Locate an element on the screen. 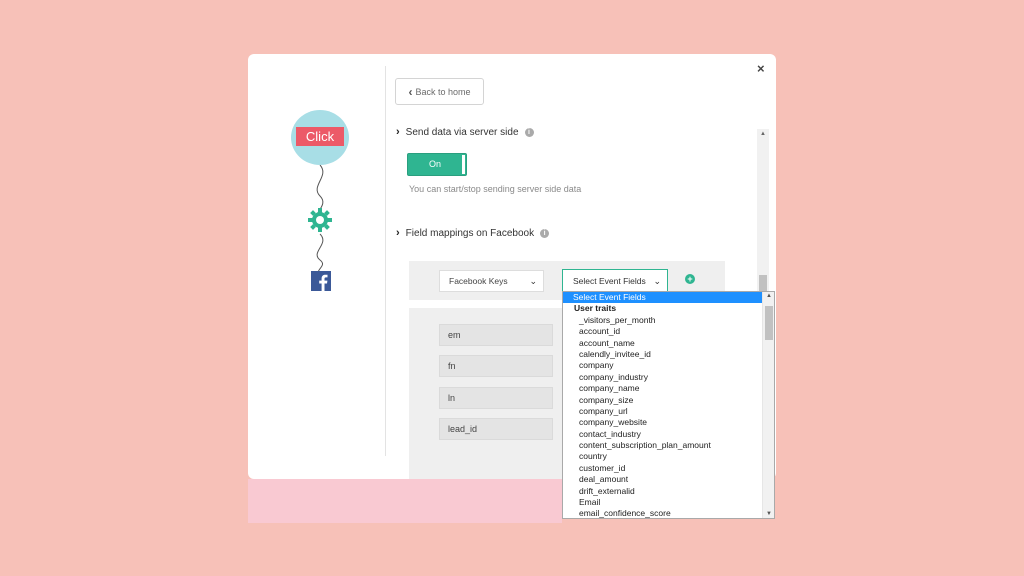  field-row: ln is located at coordinates (496, 398).